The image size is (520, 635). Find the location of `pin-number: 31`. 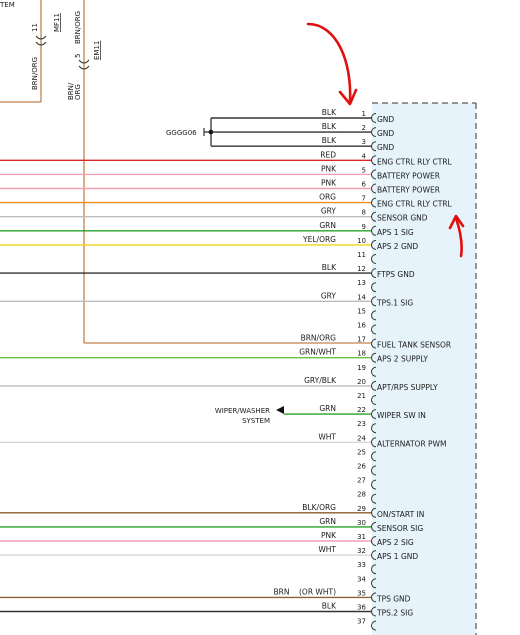

pin-number: 31 is located at coordinates (361, 537).